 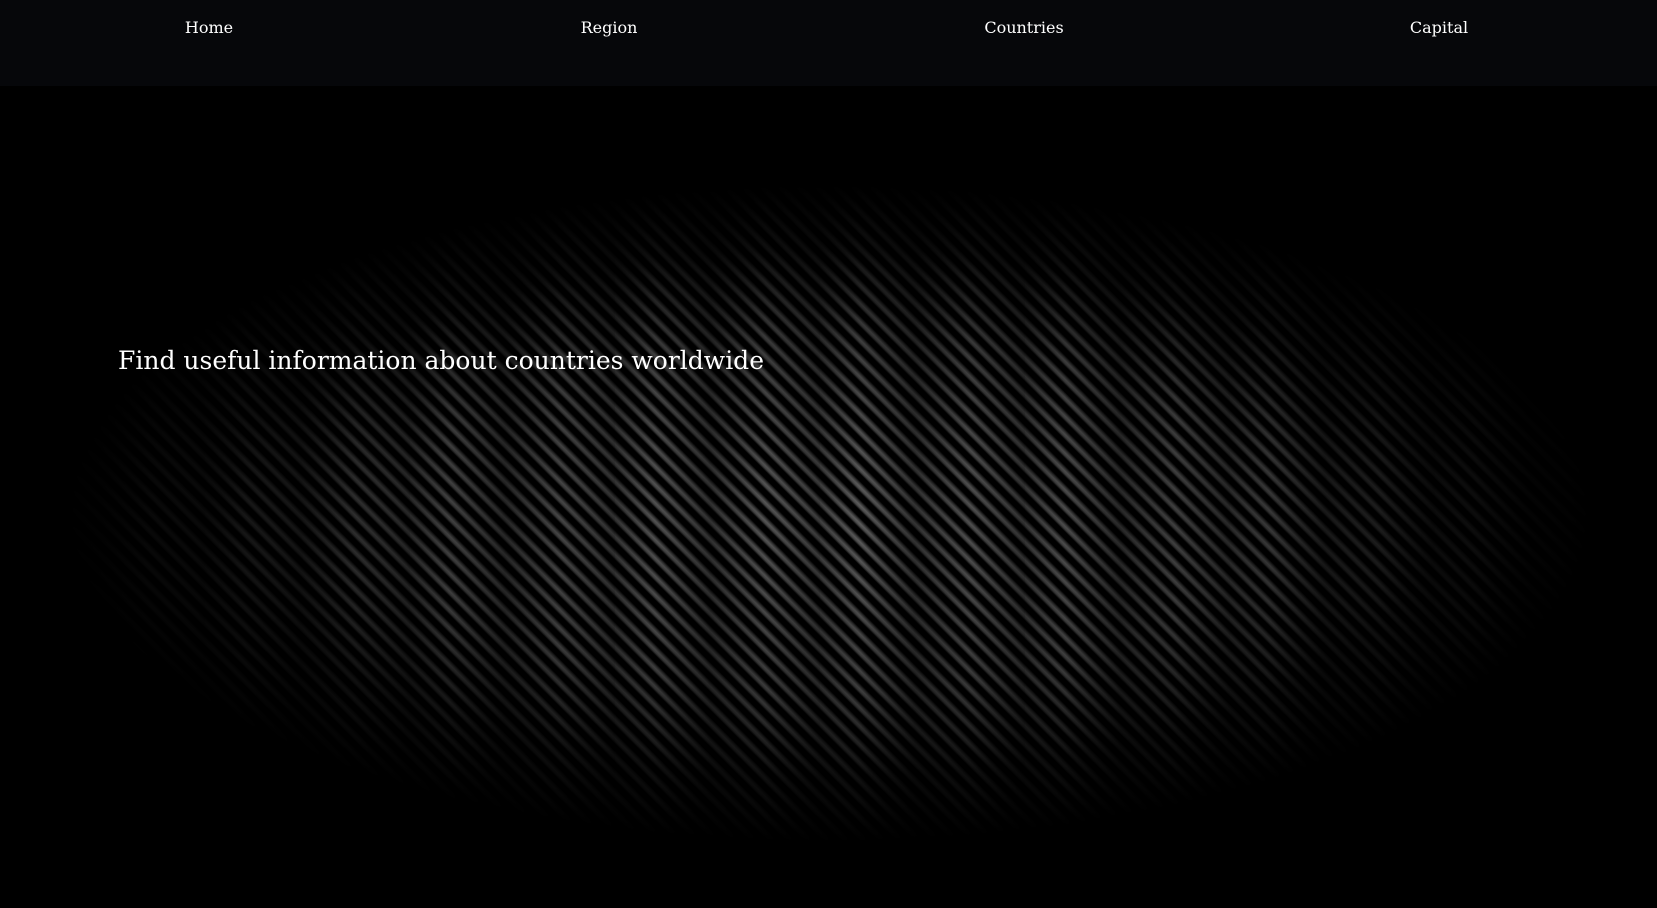 What do you see at coordinates (1439, 28) in the screenshot?
I see `nav-link-capital: Capital` at bounding box center [1439, 28].